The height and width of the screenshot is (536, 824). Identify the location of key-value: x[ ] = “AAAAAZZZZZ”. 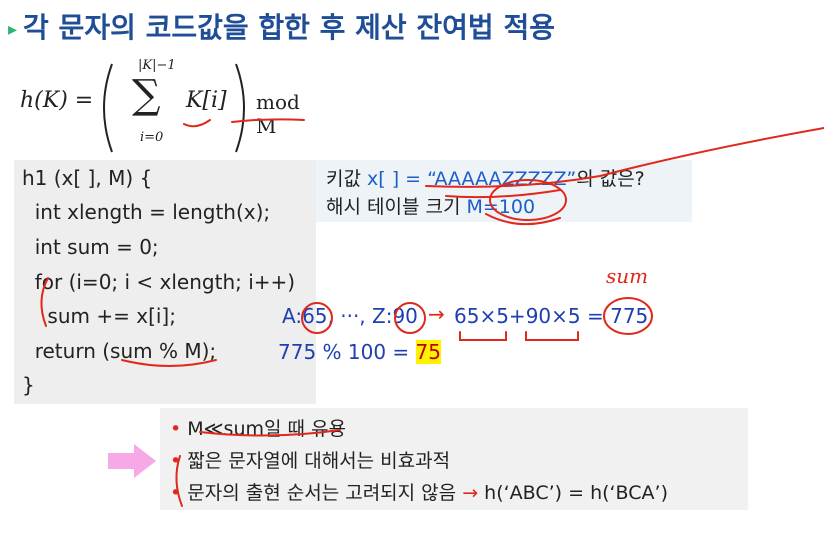
(472, 179).